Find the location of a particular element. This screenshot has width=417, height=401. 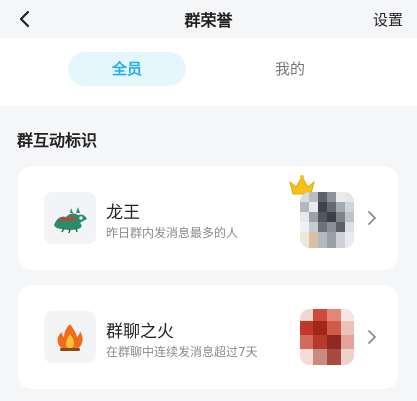

section-title: 群互动标识 is located at coordinates (57, 140).